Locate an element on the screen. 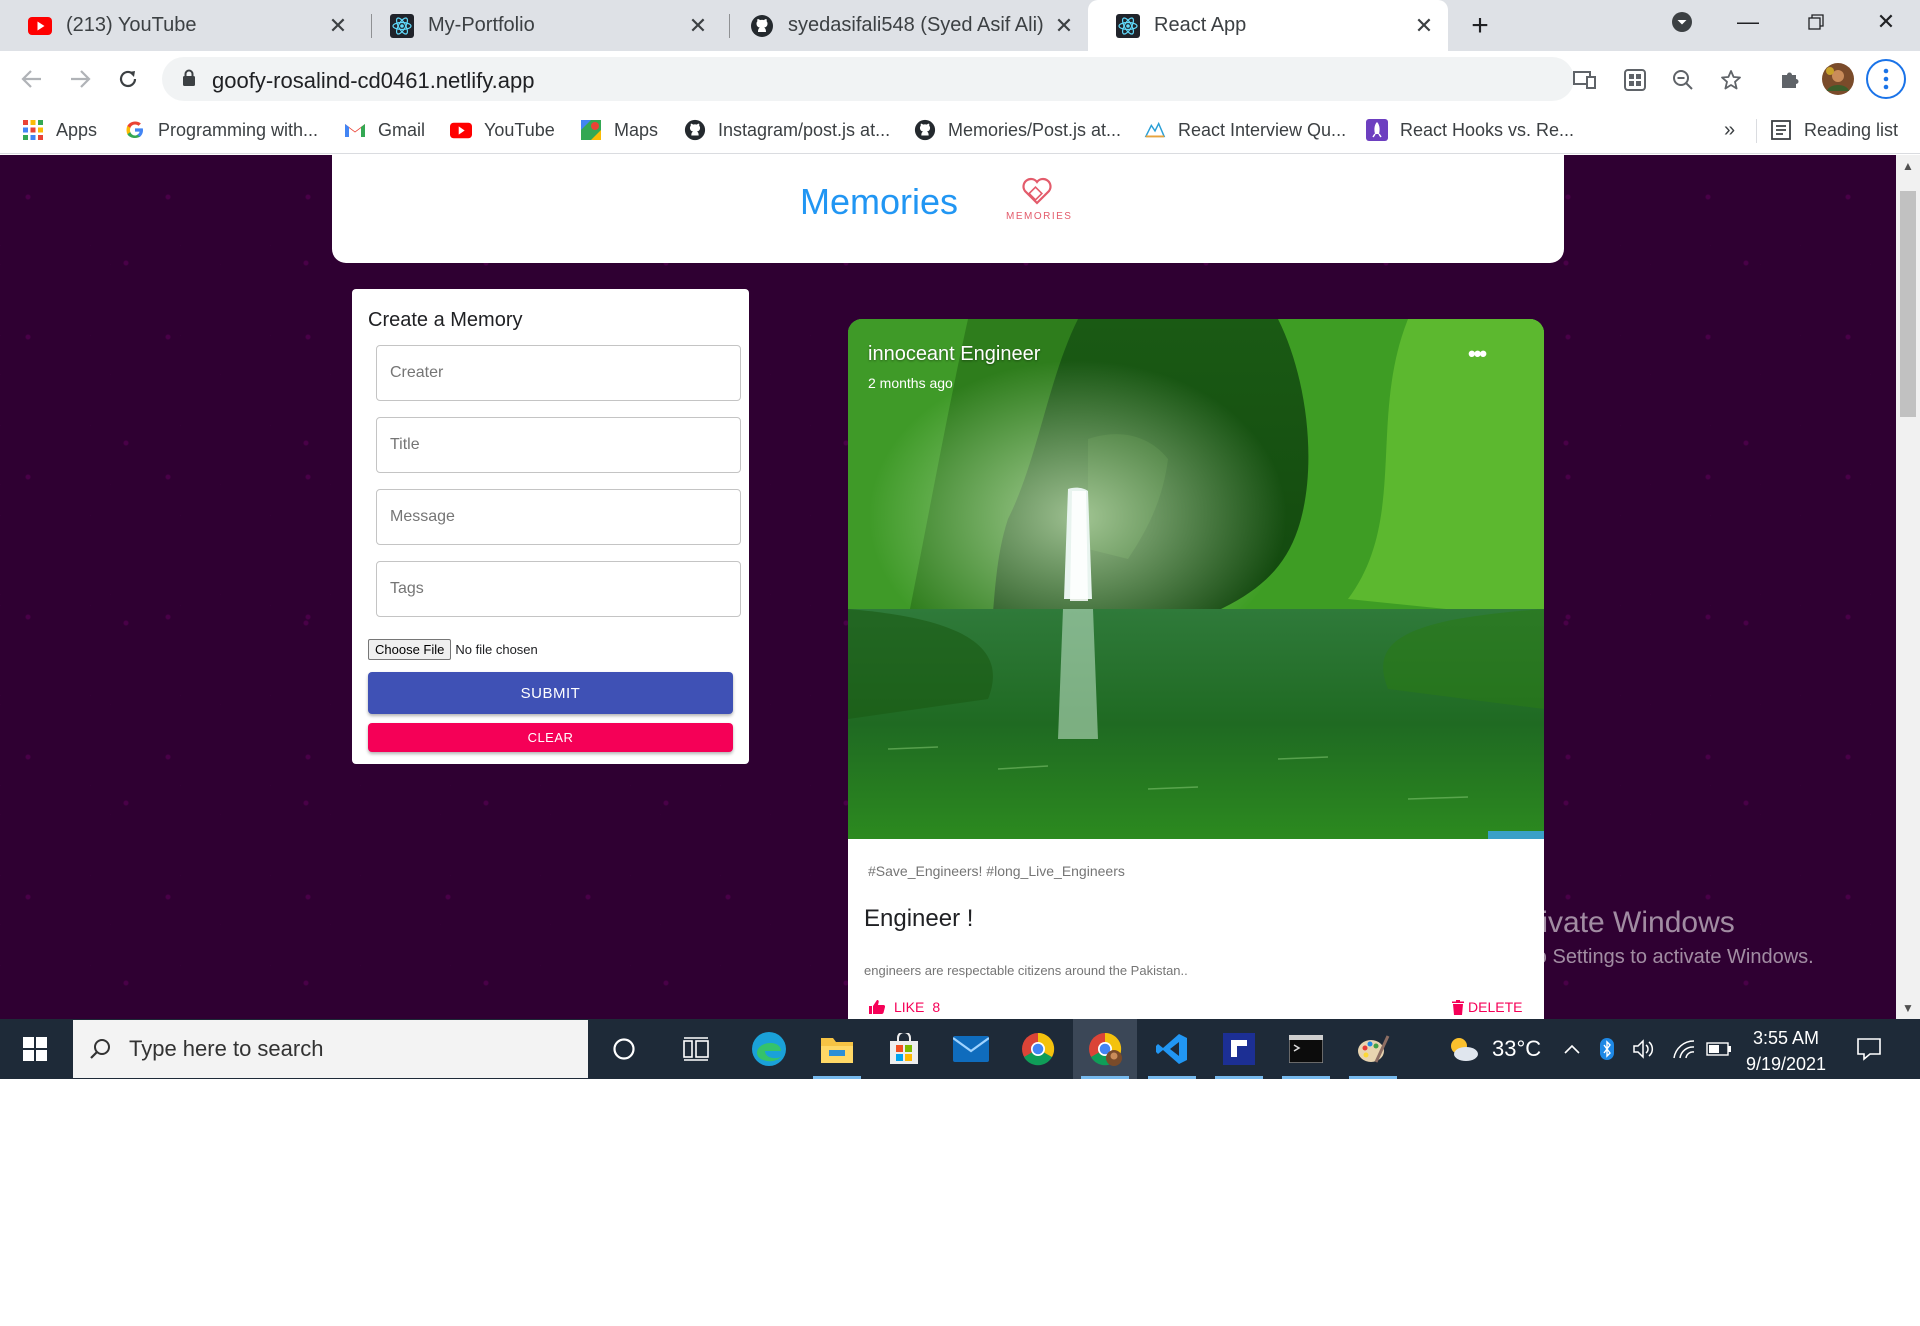  new-tab-button: + is located at coordinates (1480, 26).